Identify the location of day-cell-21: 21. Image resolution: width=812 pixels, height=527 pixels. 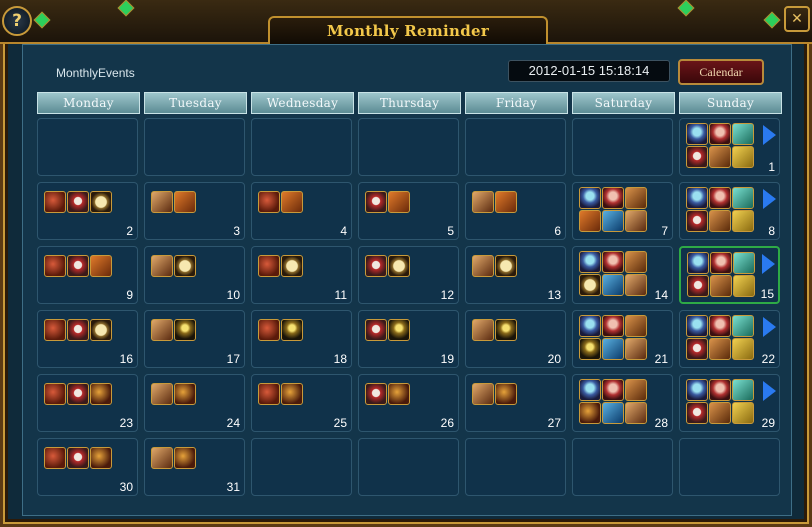
(622, 339).